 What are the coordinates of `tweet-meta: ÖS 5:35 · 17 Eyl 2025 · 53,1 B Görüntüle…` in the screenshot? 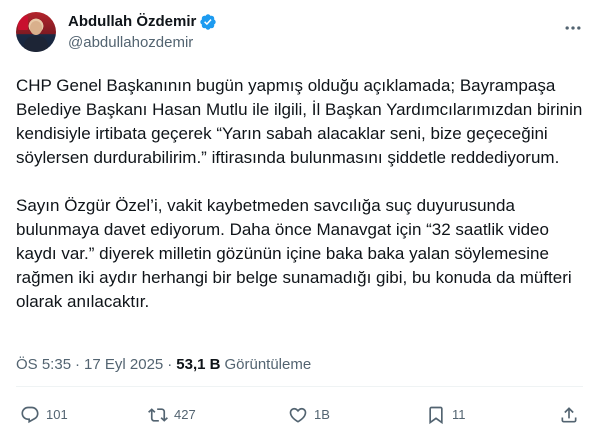 It's located at (163, 365).